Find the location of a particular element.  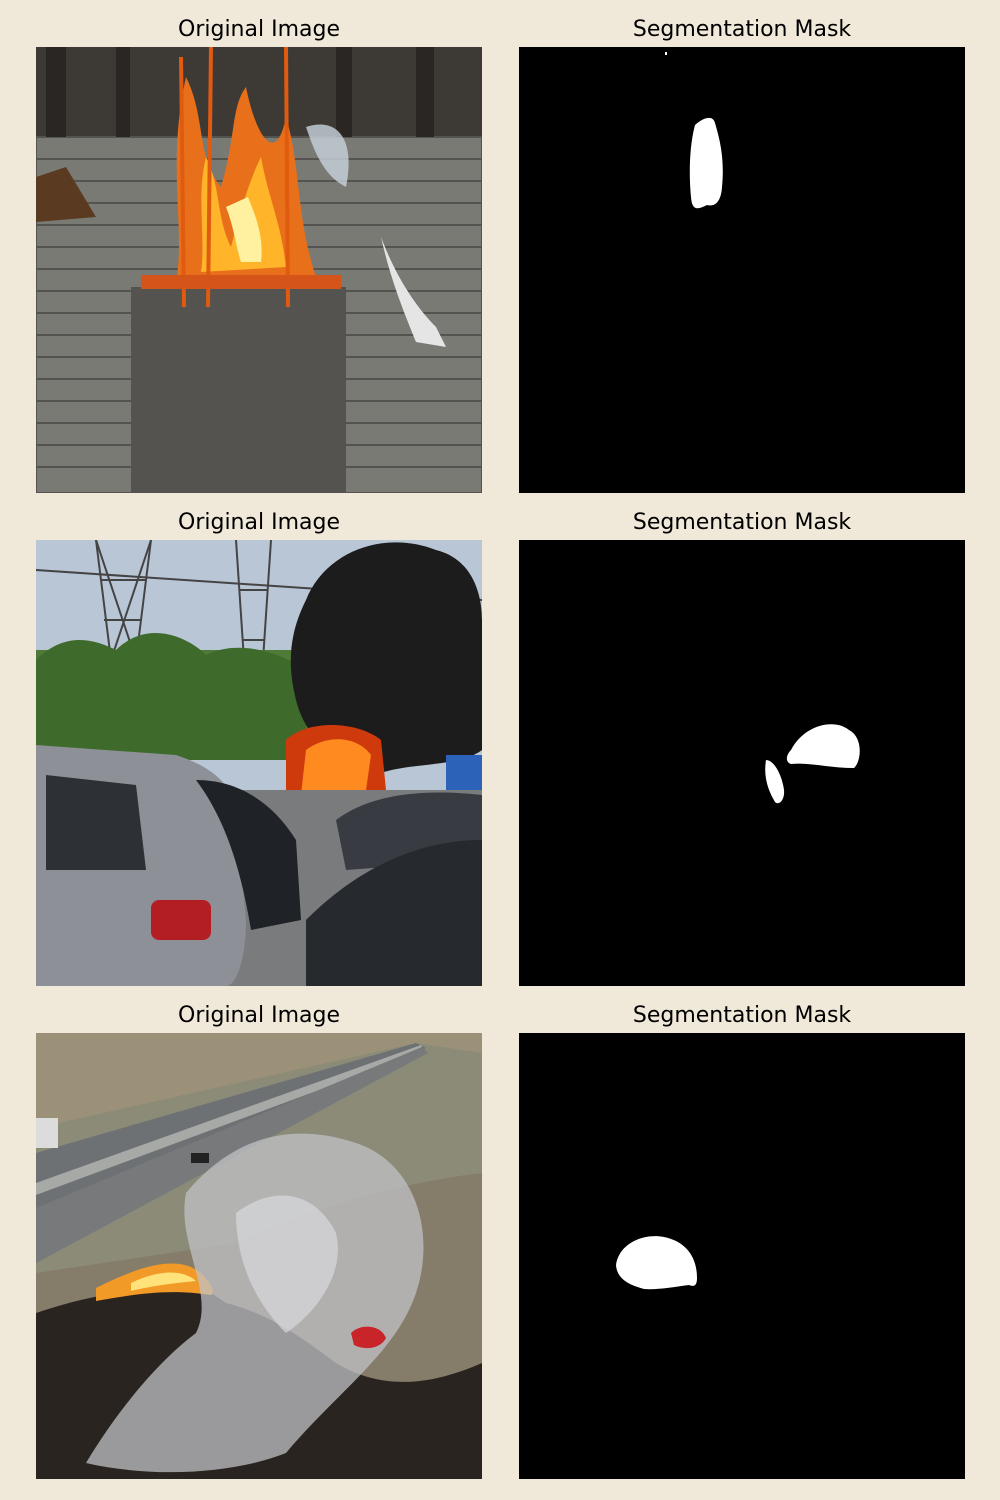

grass-fire-aerial-photo is located at coordinates (259, 1256).